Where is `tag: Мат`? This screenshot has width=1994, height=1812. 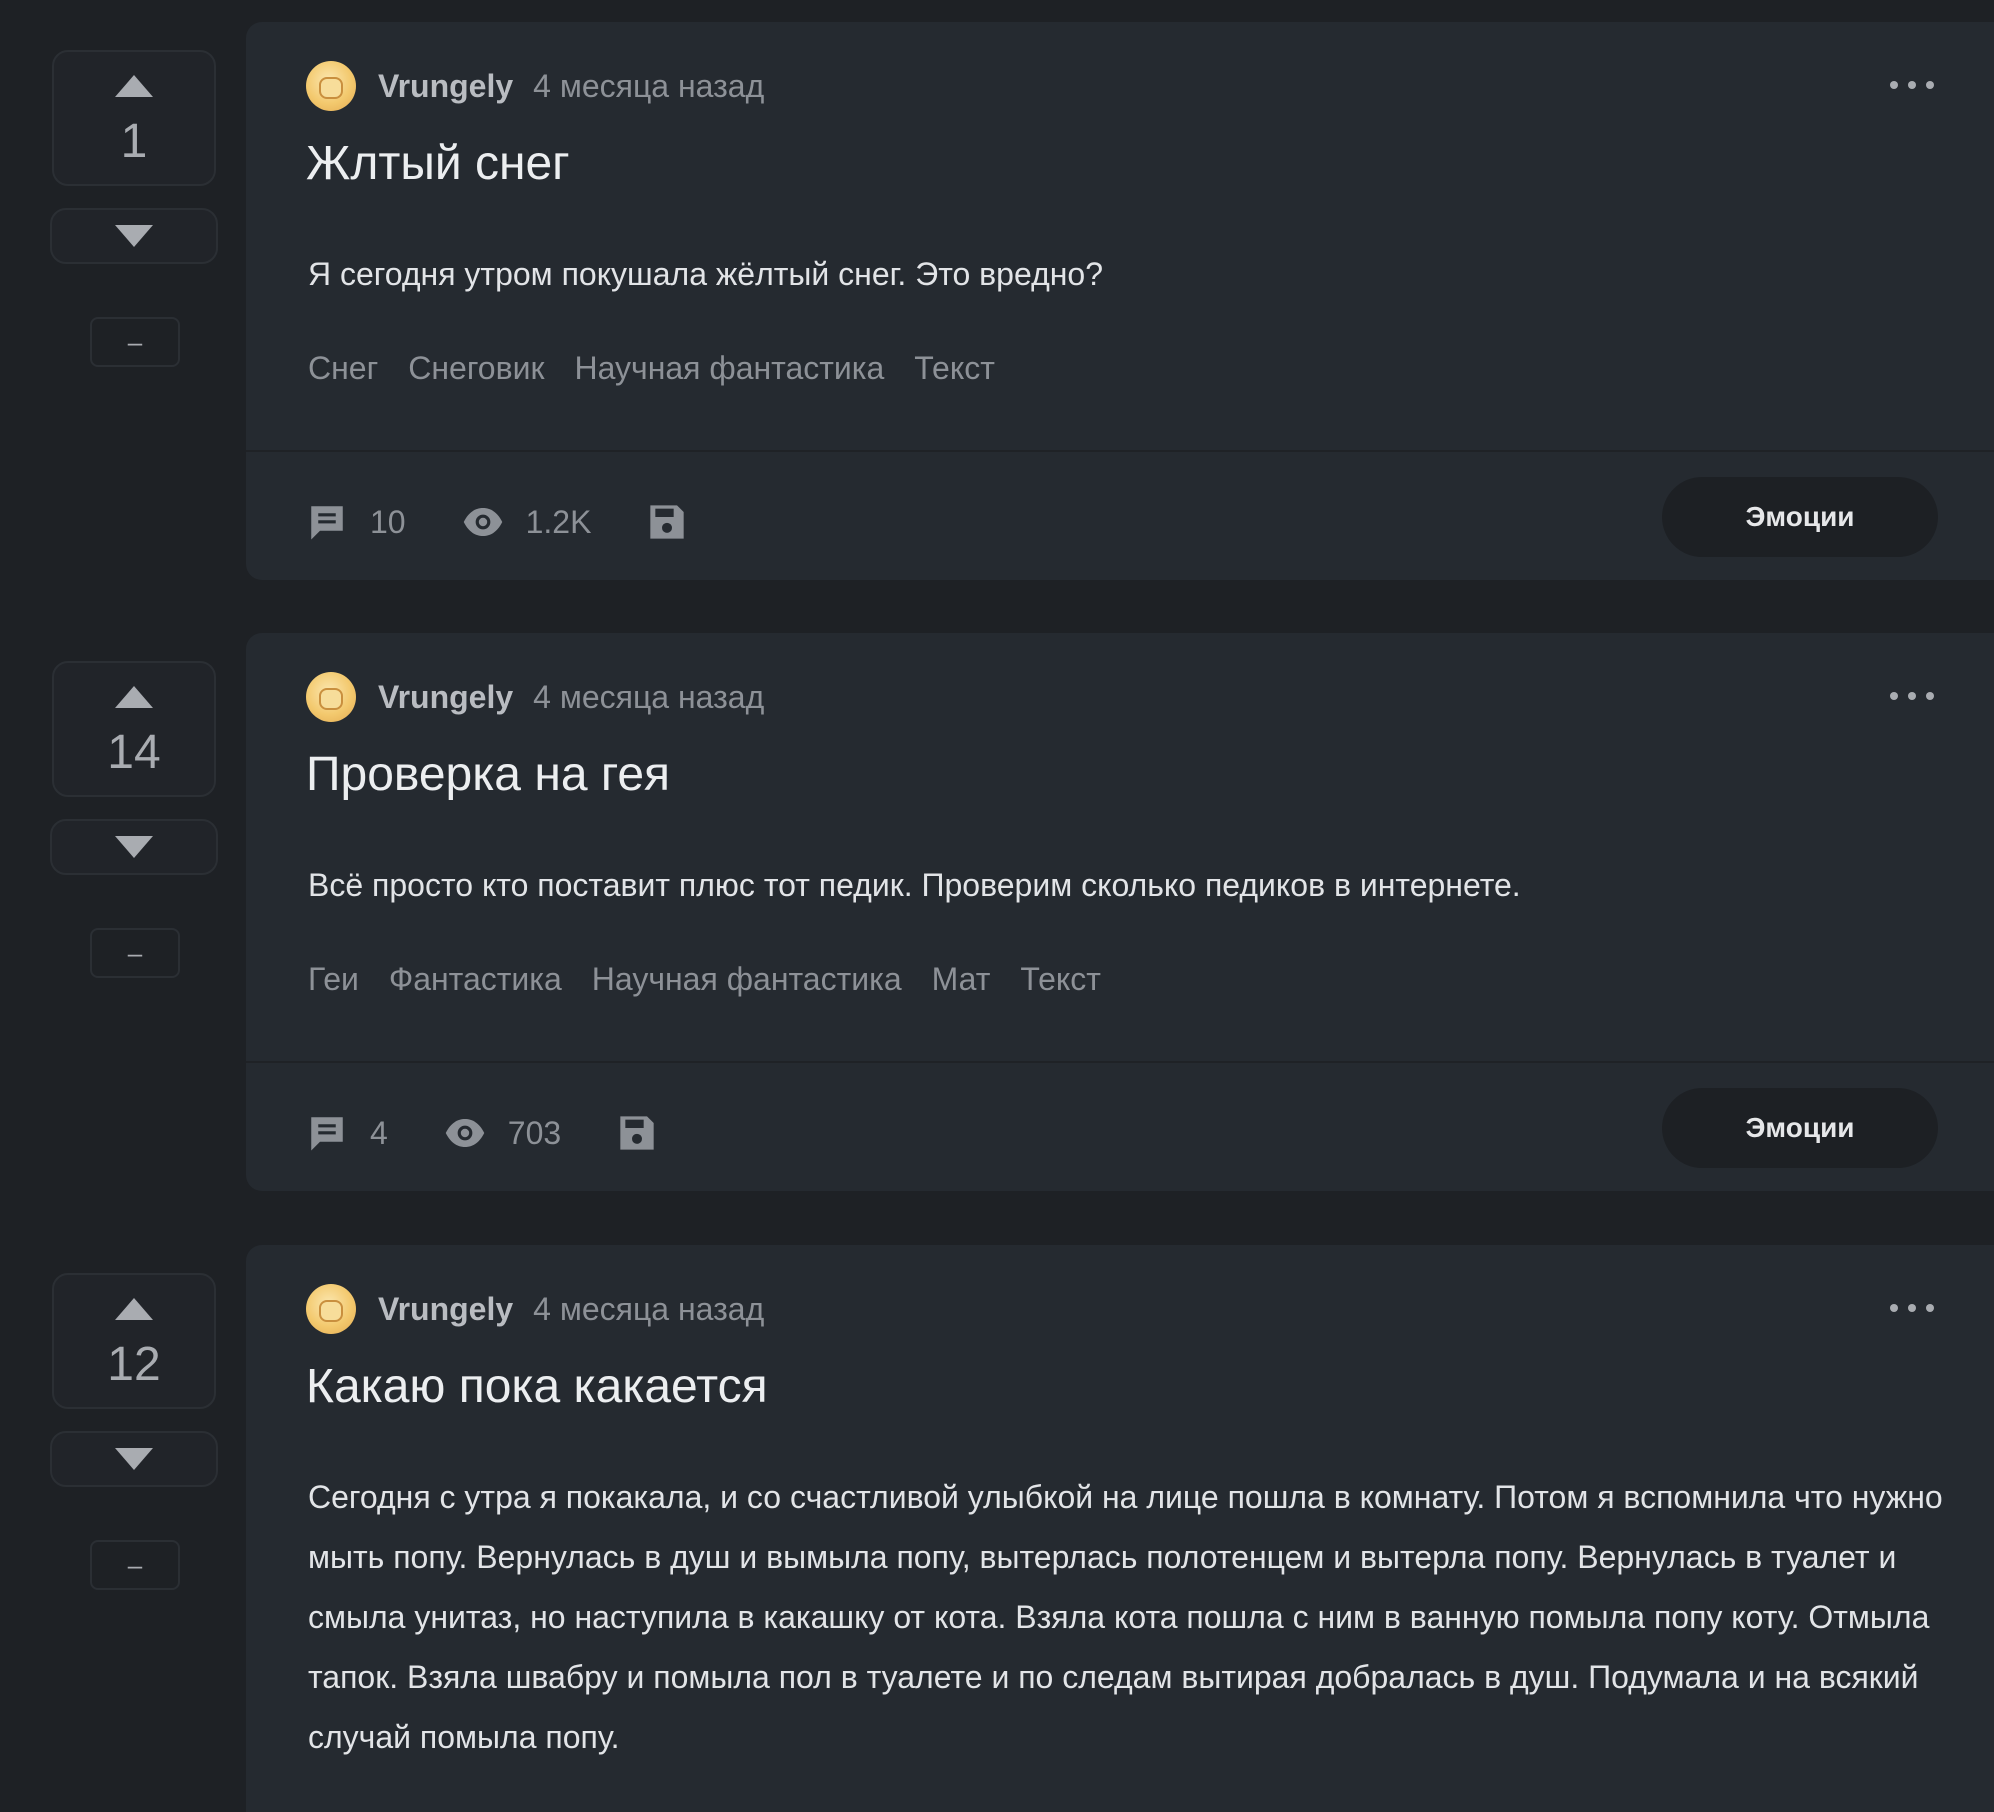
tag: Мат is located at coordinates (961, 979).